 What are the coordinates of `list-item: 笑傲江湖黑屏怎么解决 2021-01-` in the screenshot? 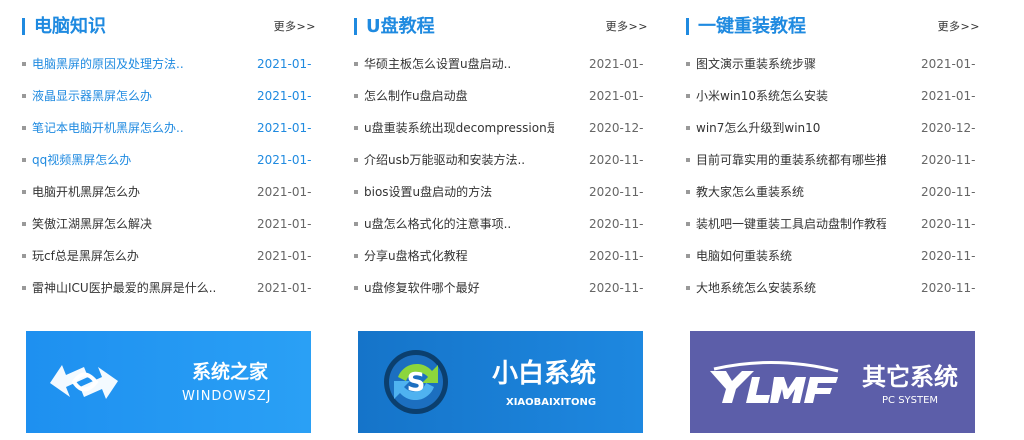 It's located at (169, 224).